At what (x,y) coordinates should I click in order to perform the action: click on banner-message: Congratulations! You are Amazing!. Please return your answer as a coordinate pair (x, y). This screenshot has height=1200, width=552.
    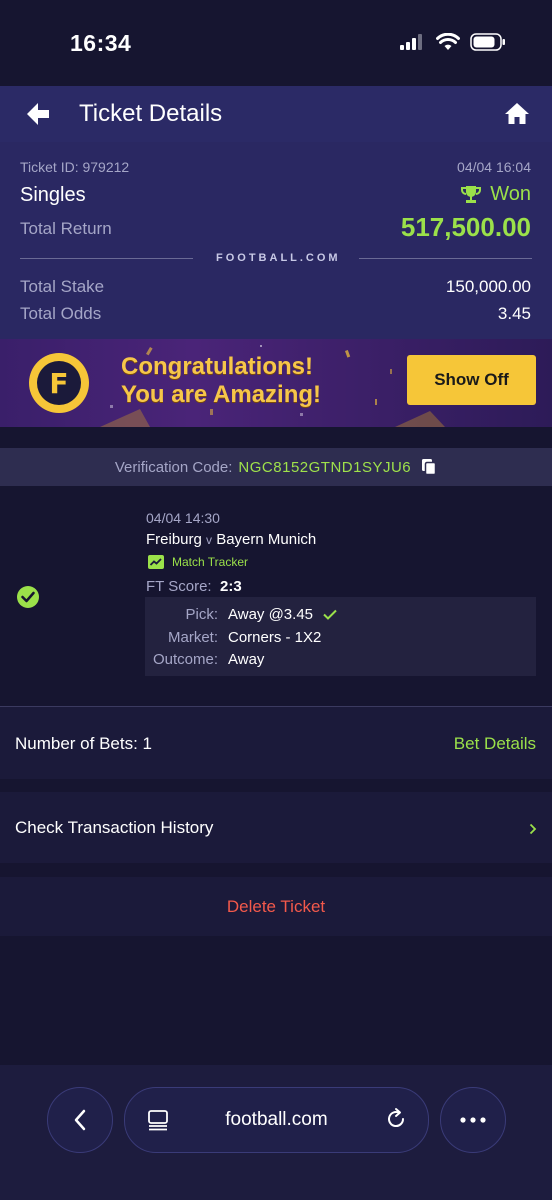
    Looking at the image, I should click on (221, 381).